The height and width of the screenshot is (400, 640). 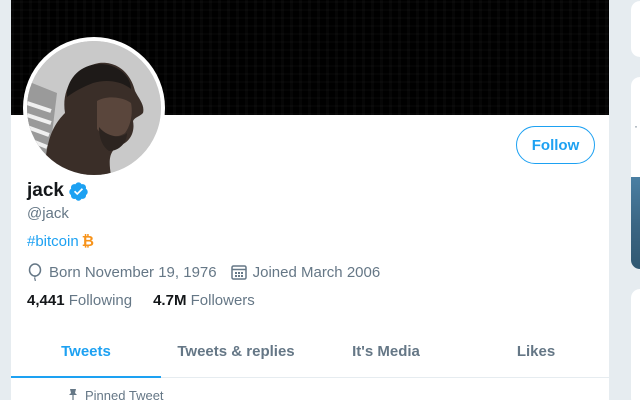 I want to click on joined-text: Joined March 2006, so click(x=316, y=272).